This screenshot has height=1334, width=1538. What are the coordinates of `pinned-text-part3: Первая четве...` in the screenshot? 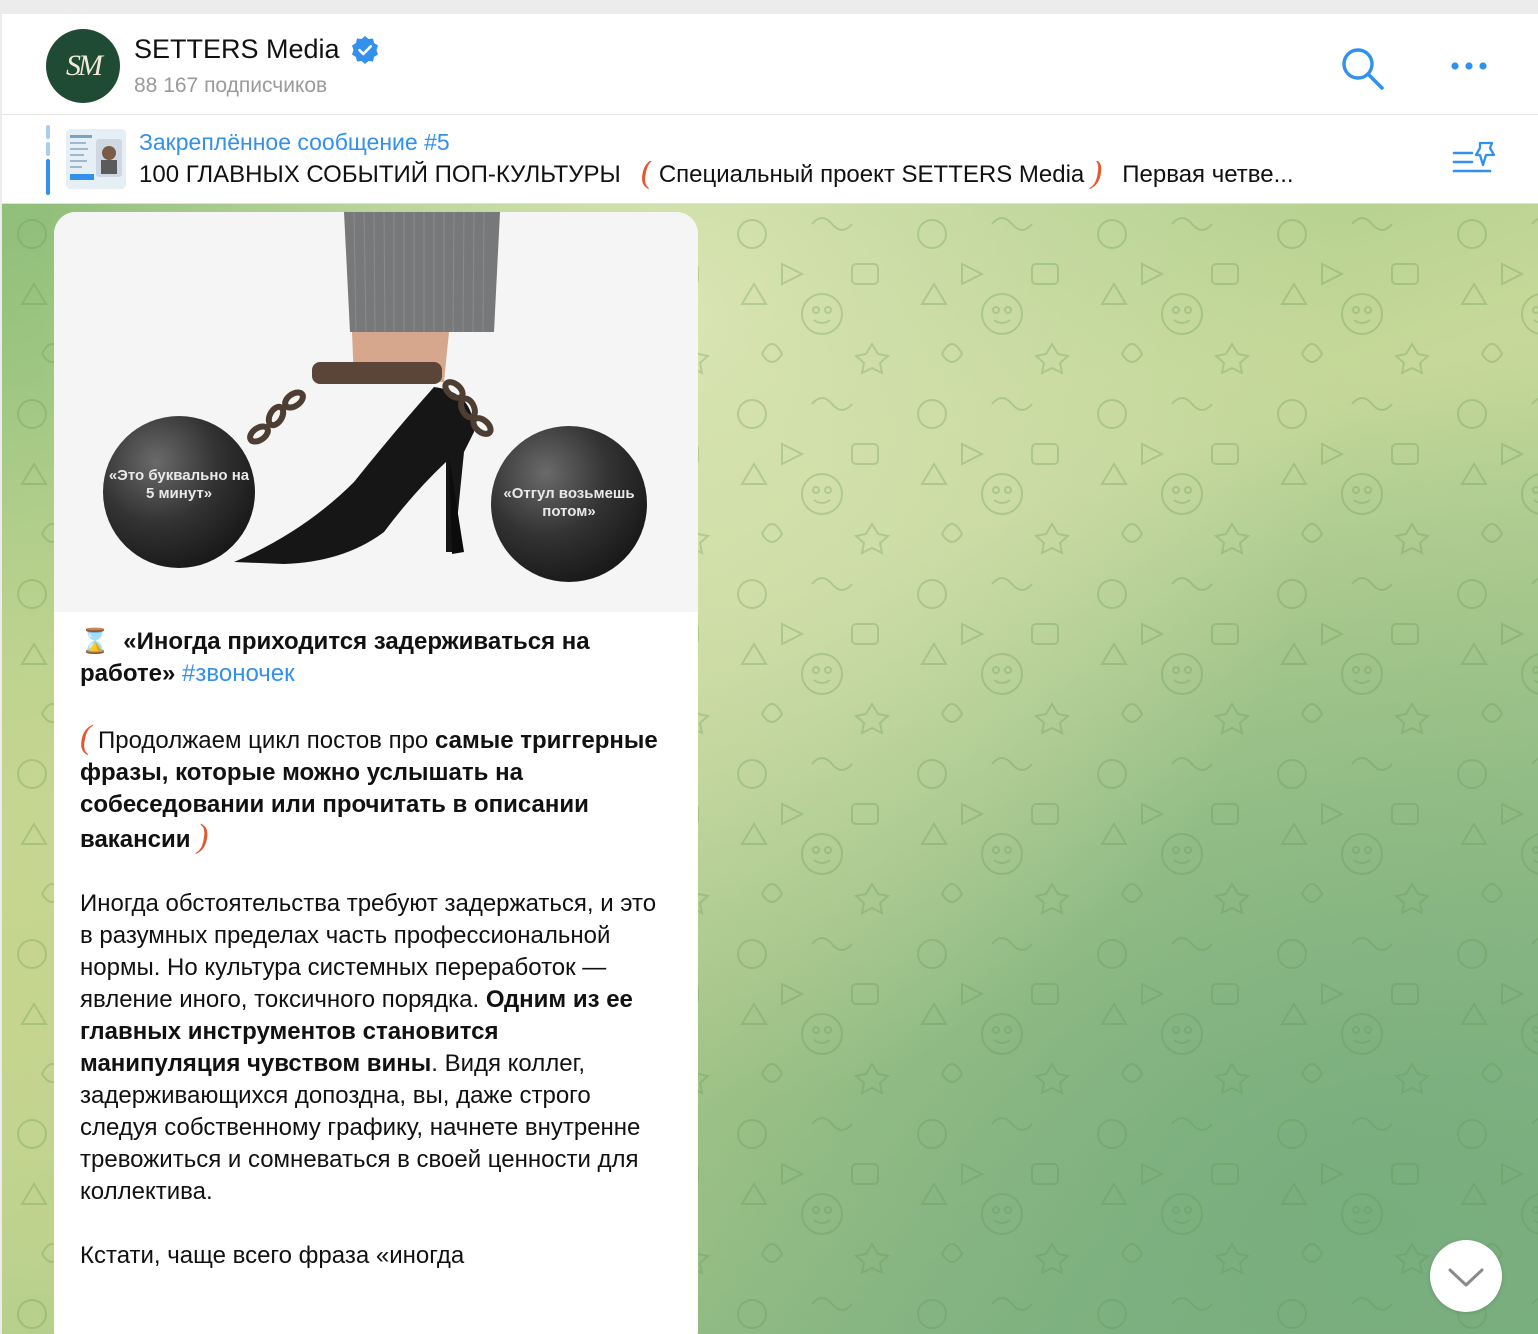 It's located at (1208, 174).